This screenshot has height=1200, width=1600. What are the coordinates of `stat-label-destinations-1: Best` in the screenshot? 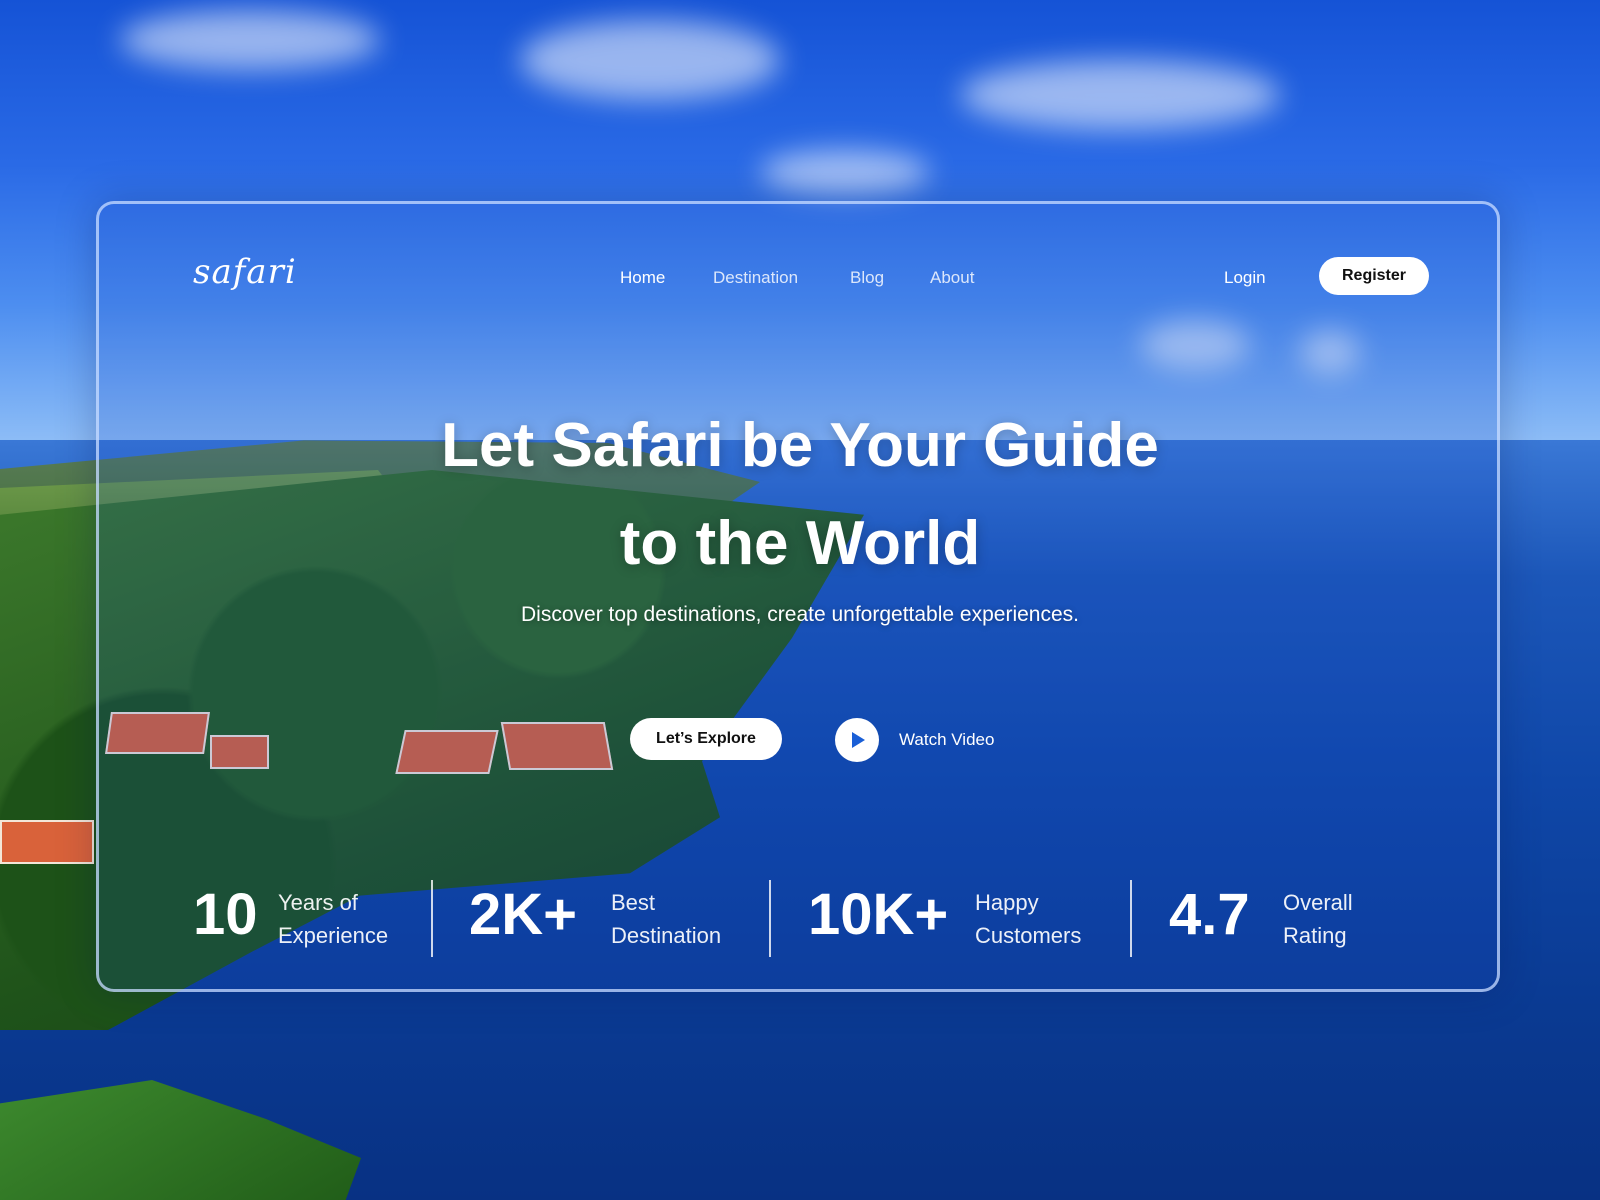 It's located at (633, 902).